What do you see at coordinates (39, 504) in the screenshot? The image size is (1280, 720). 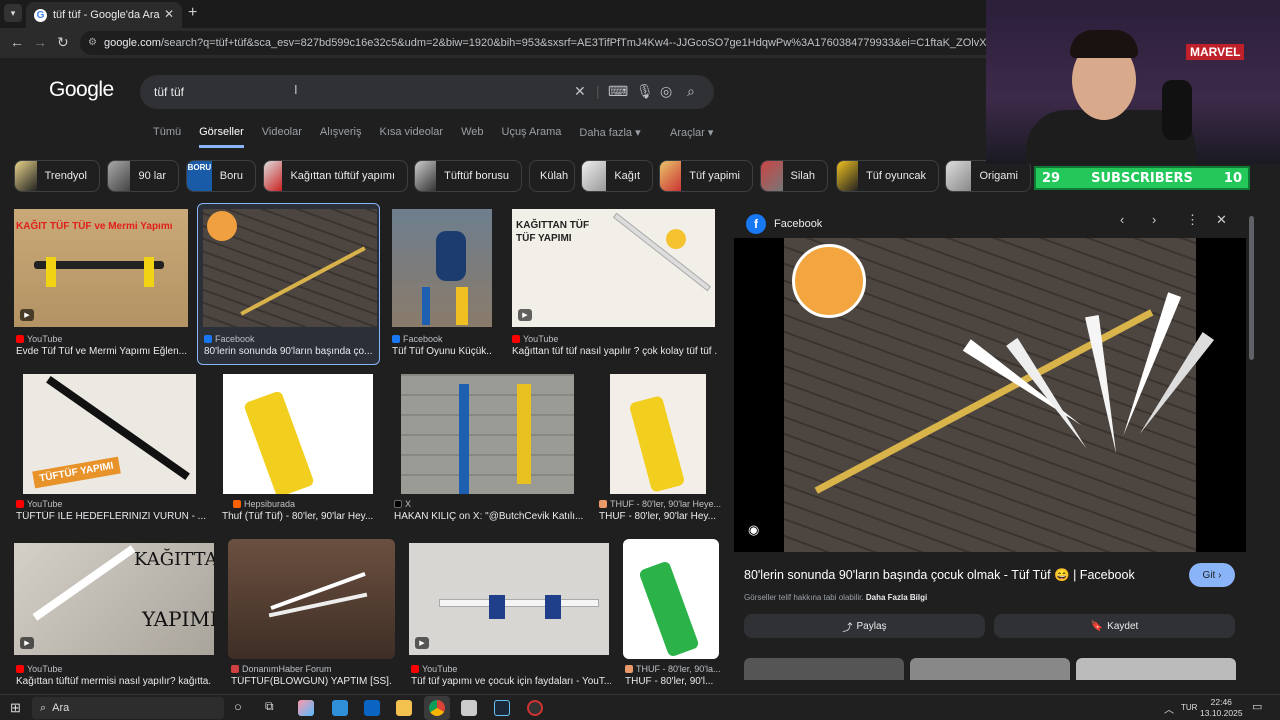 I see `result-source-5: YouTube` at bounding box center [39, 504].